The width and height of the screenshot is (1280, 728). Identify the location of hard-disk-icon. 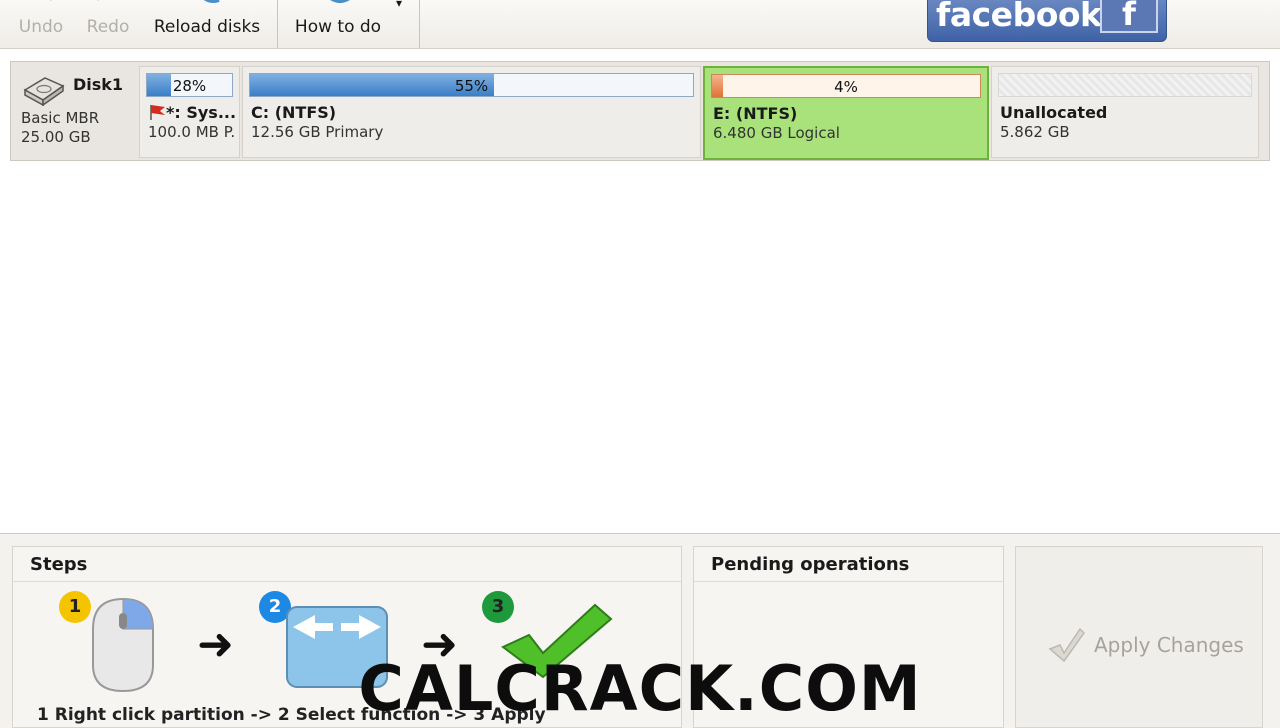
(44, 90).